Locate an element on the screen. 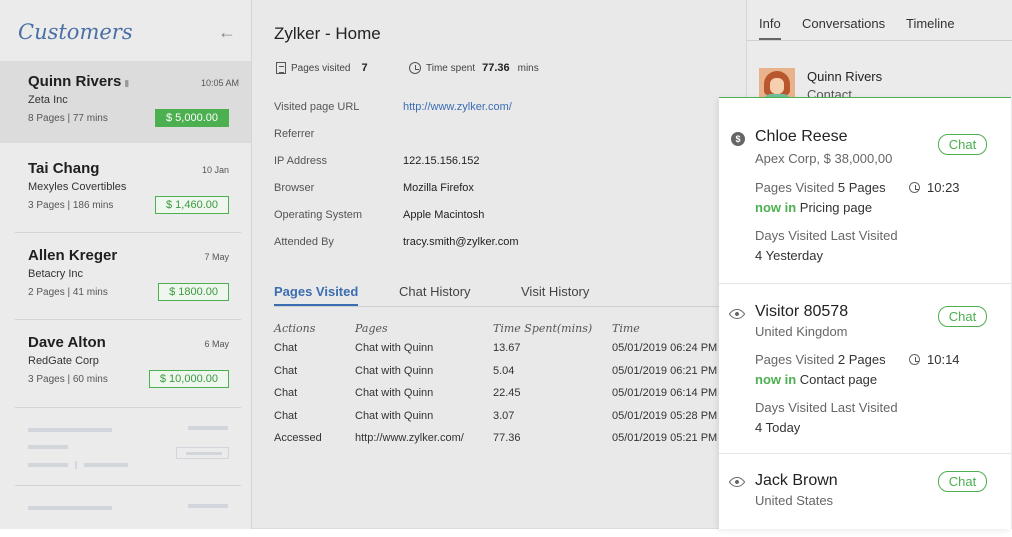 The width and height of the screenshot is (1012, 537). info-label: IP Address is located at coordinates (300, 161).